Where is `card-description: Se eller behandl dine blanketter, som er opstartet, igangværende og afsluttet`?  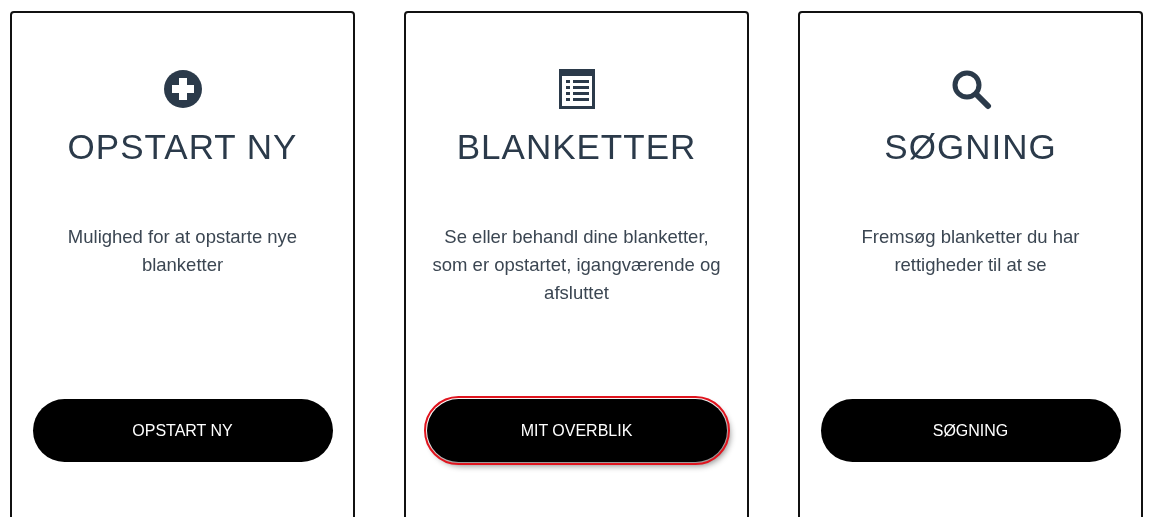
card-description: Se eller behandl dine blanketter, som er opstartet, igangværende og afsluttet is located at coordinates (576, 265).